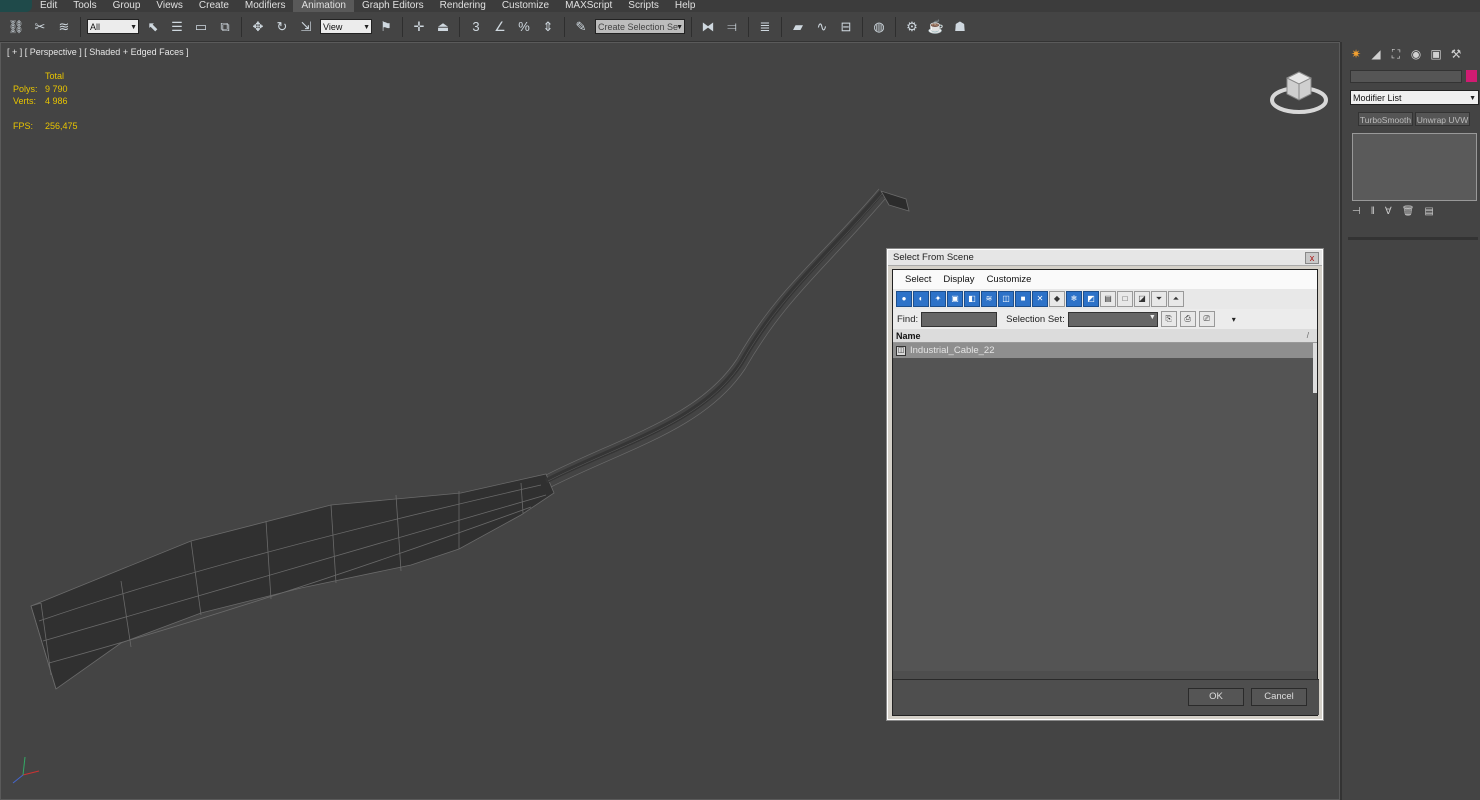  I want to click on display-helpers-icon: ◧, so click(972, 299).